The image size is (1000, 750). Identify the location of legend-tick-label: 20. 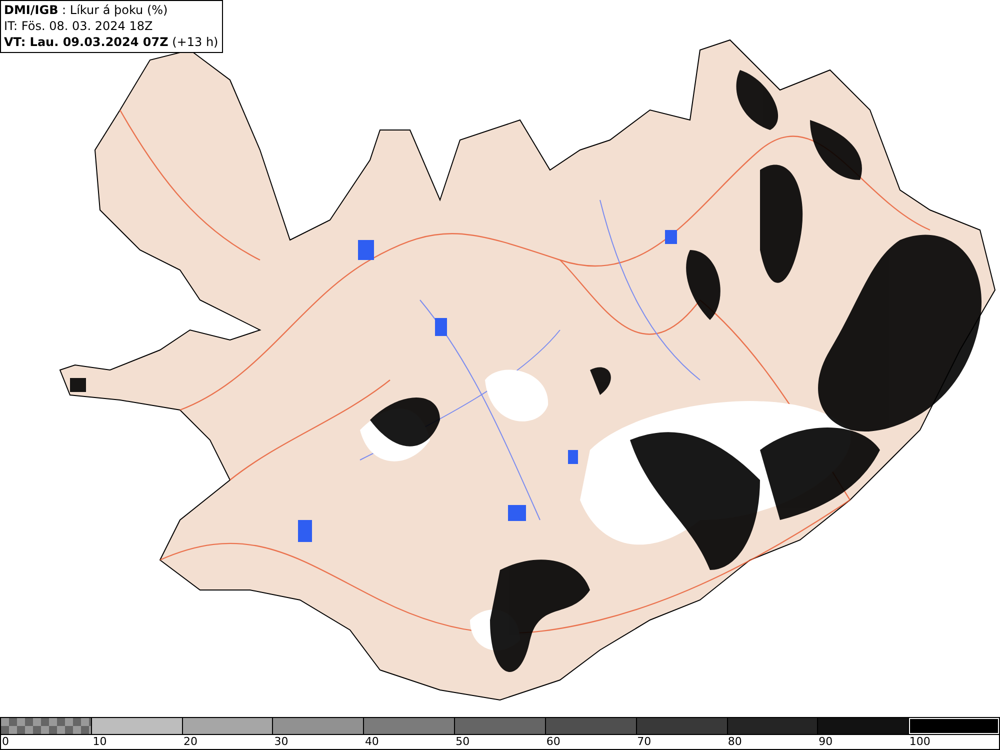
(190, 741).